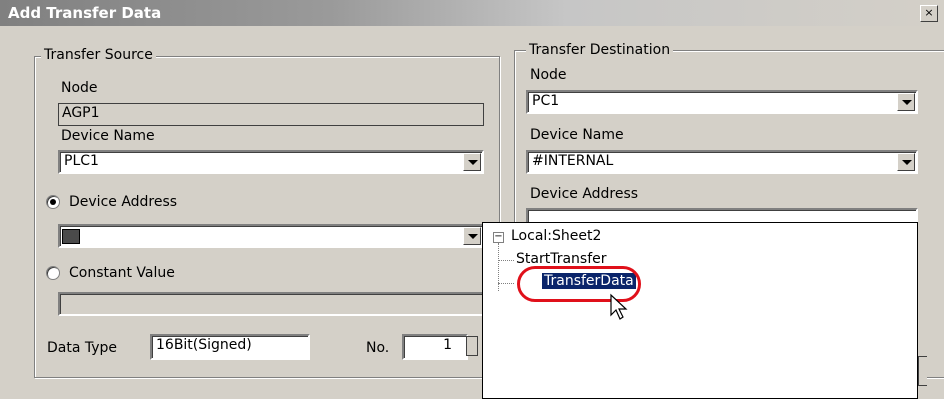  What do you see at coordinates (929, 13) in the screenshot?
I see `close-button: ×` at bounding box center [929, 13].